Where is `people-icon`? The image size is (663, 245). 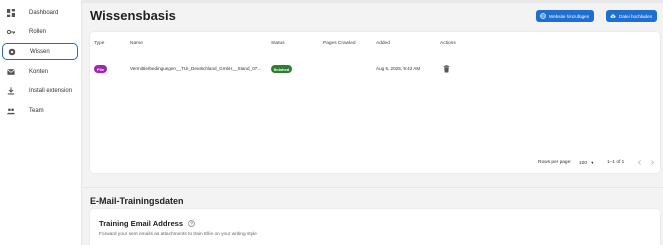
people-icon is located at coordinates (11, 111).